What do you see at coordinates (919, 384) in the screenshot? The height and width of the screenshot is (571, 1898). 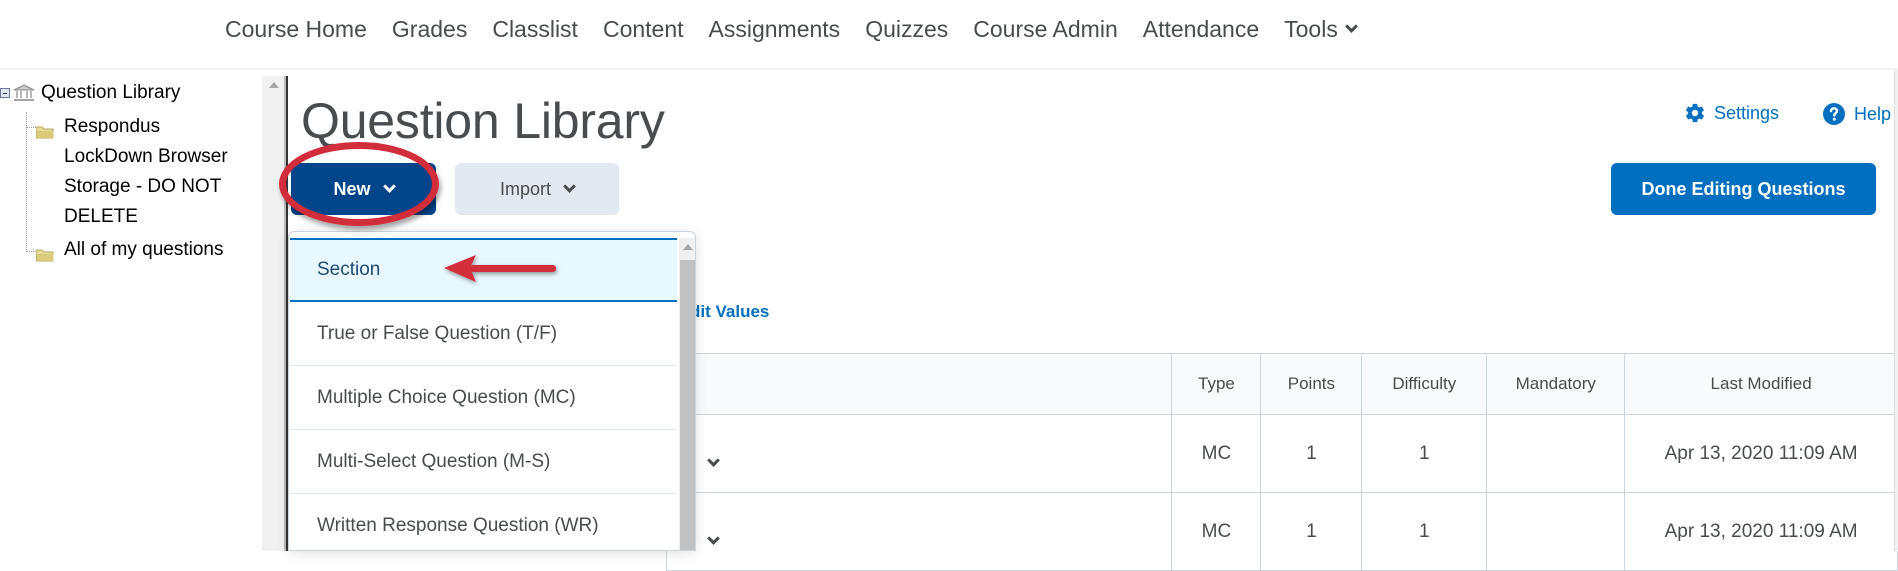 I see `column-header` at bounding box center [919, 384].